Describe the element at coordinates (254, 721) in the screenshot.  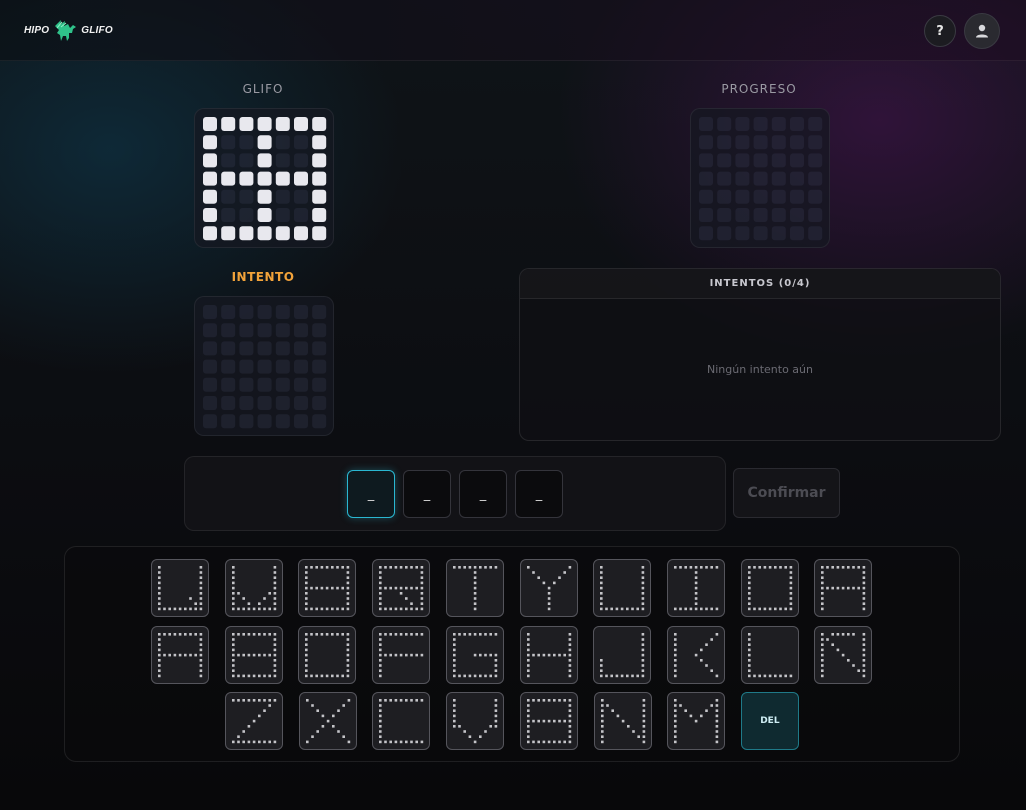
I see `key-z` at that location.